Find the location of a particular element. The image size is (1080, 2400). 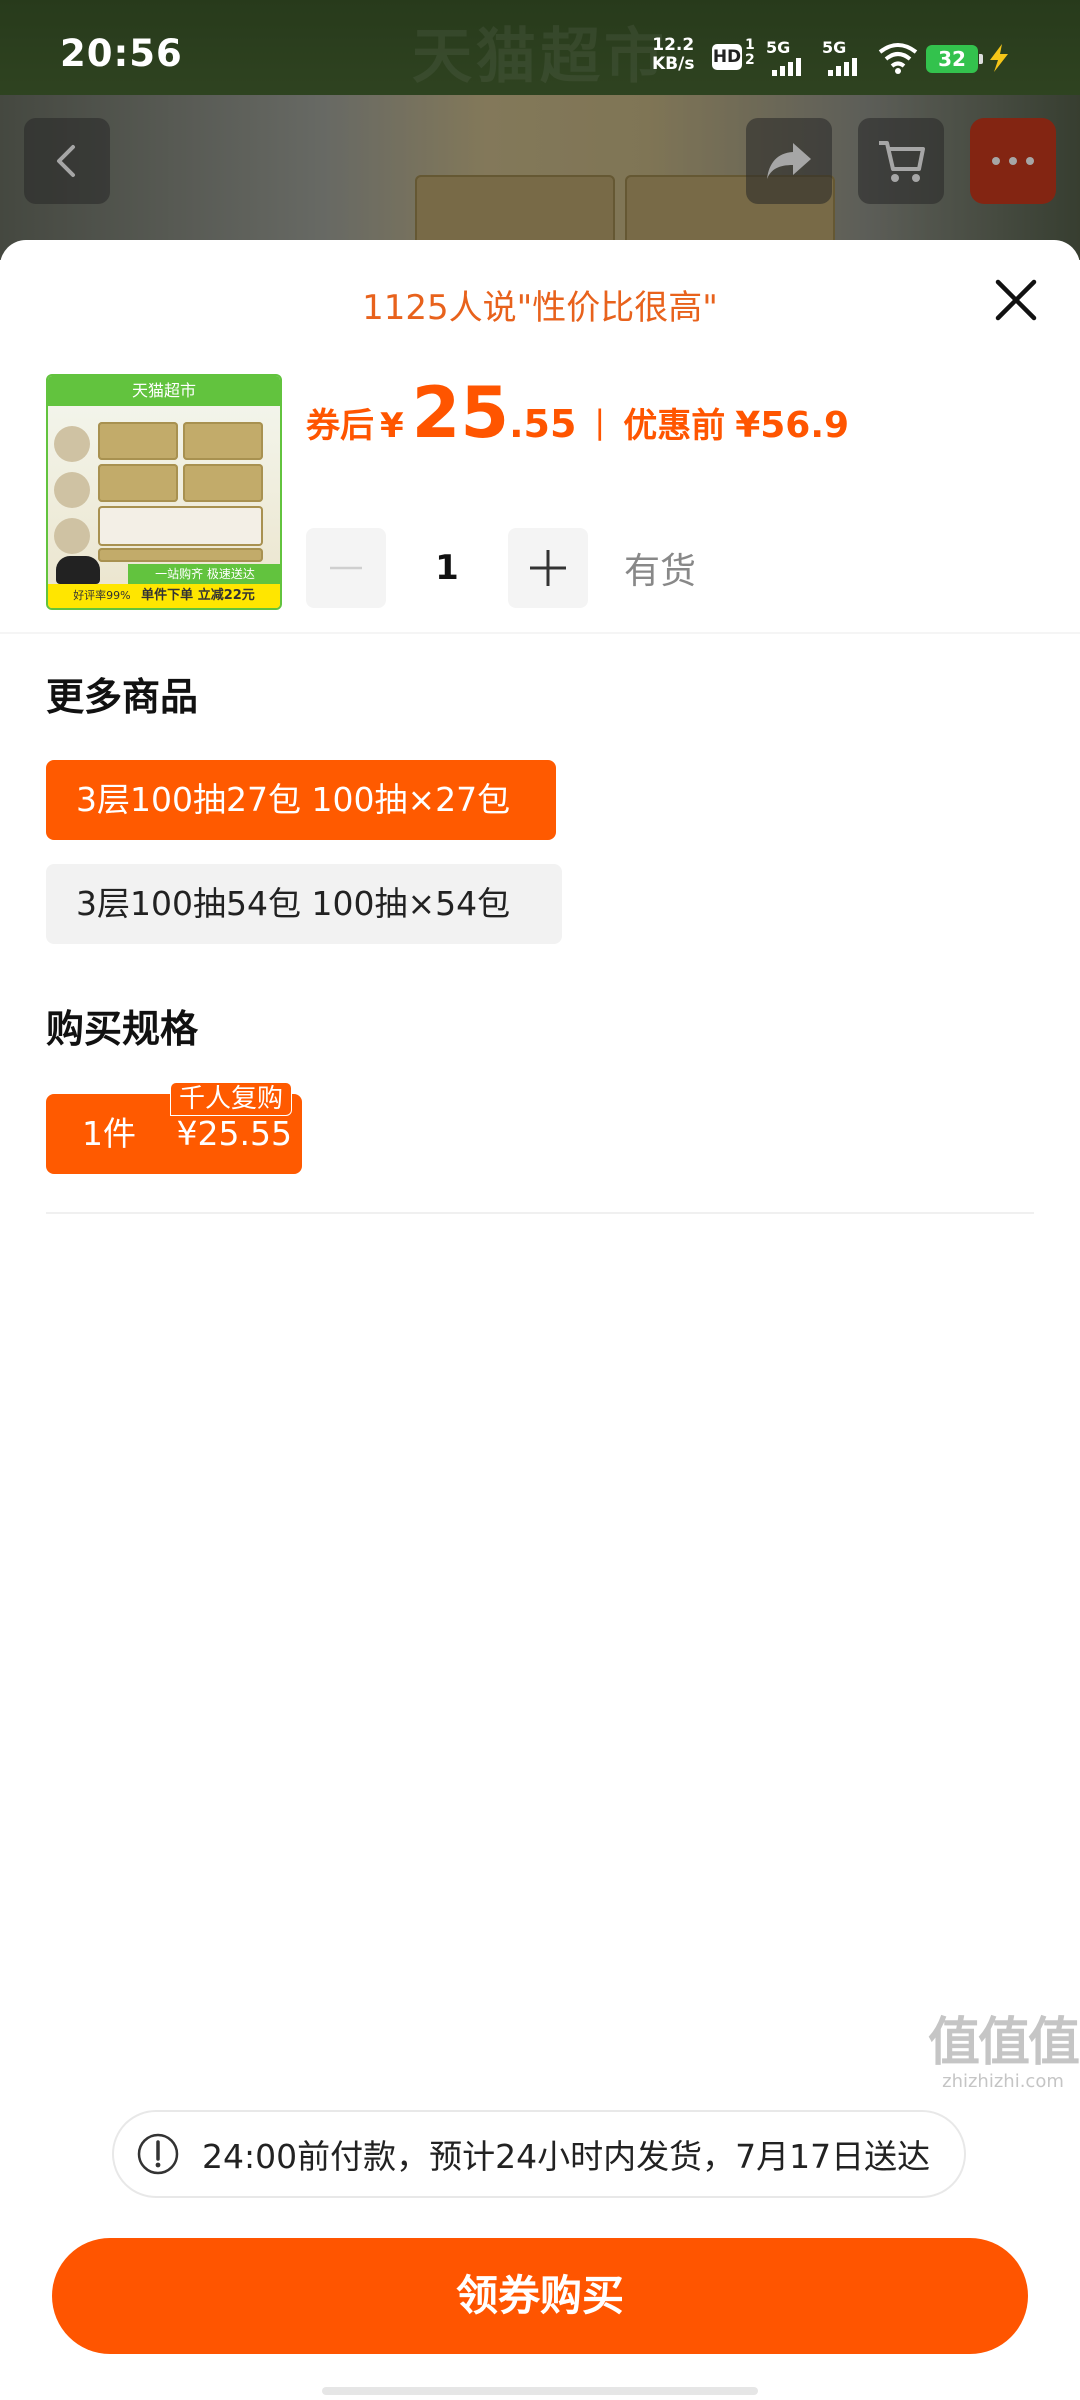

delivery-notice-text: 24:00前付款，预计24小时内发货，7月17日送达 is located at coordinates (566, 2156).